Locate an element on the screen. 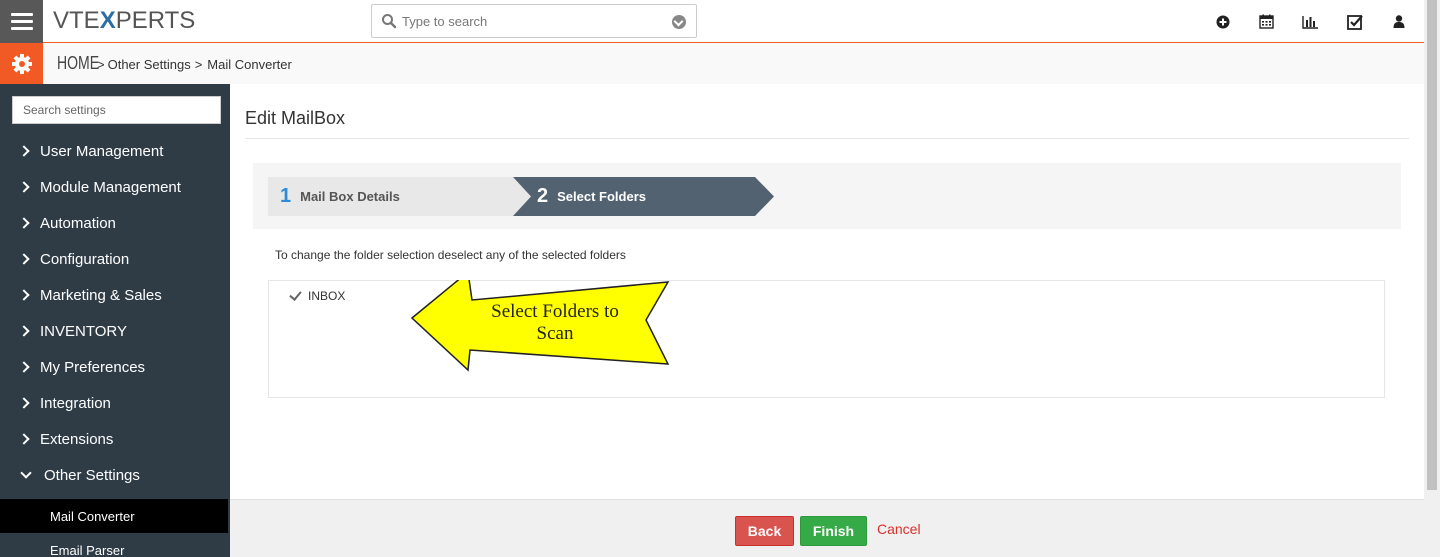 The width and height of the screenshot is (1440, 557). plus-circle-icon is located at coordinates (1222, 21).